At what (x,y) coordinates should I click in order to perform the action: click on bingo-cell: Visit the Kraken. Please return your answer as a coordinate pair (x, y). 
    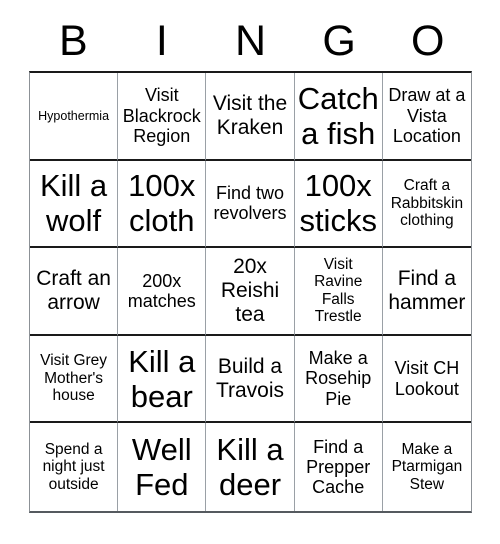
    Looking at the image, I should click on (250, 117).